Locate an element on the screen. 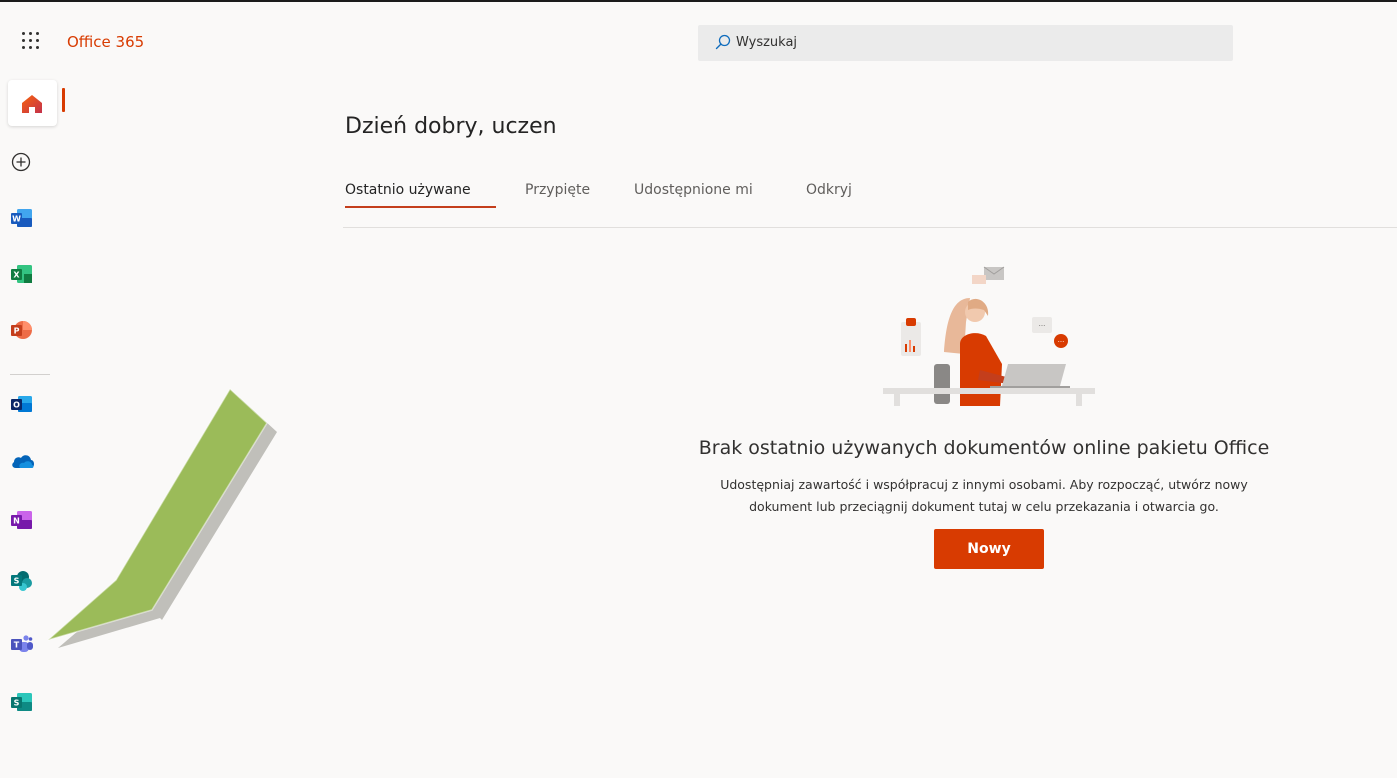  rail-item-onedrive is located at coordinates (24, 465).